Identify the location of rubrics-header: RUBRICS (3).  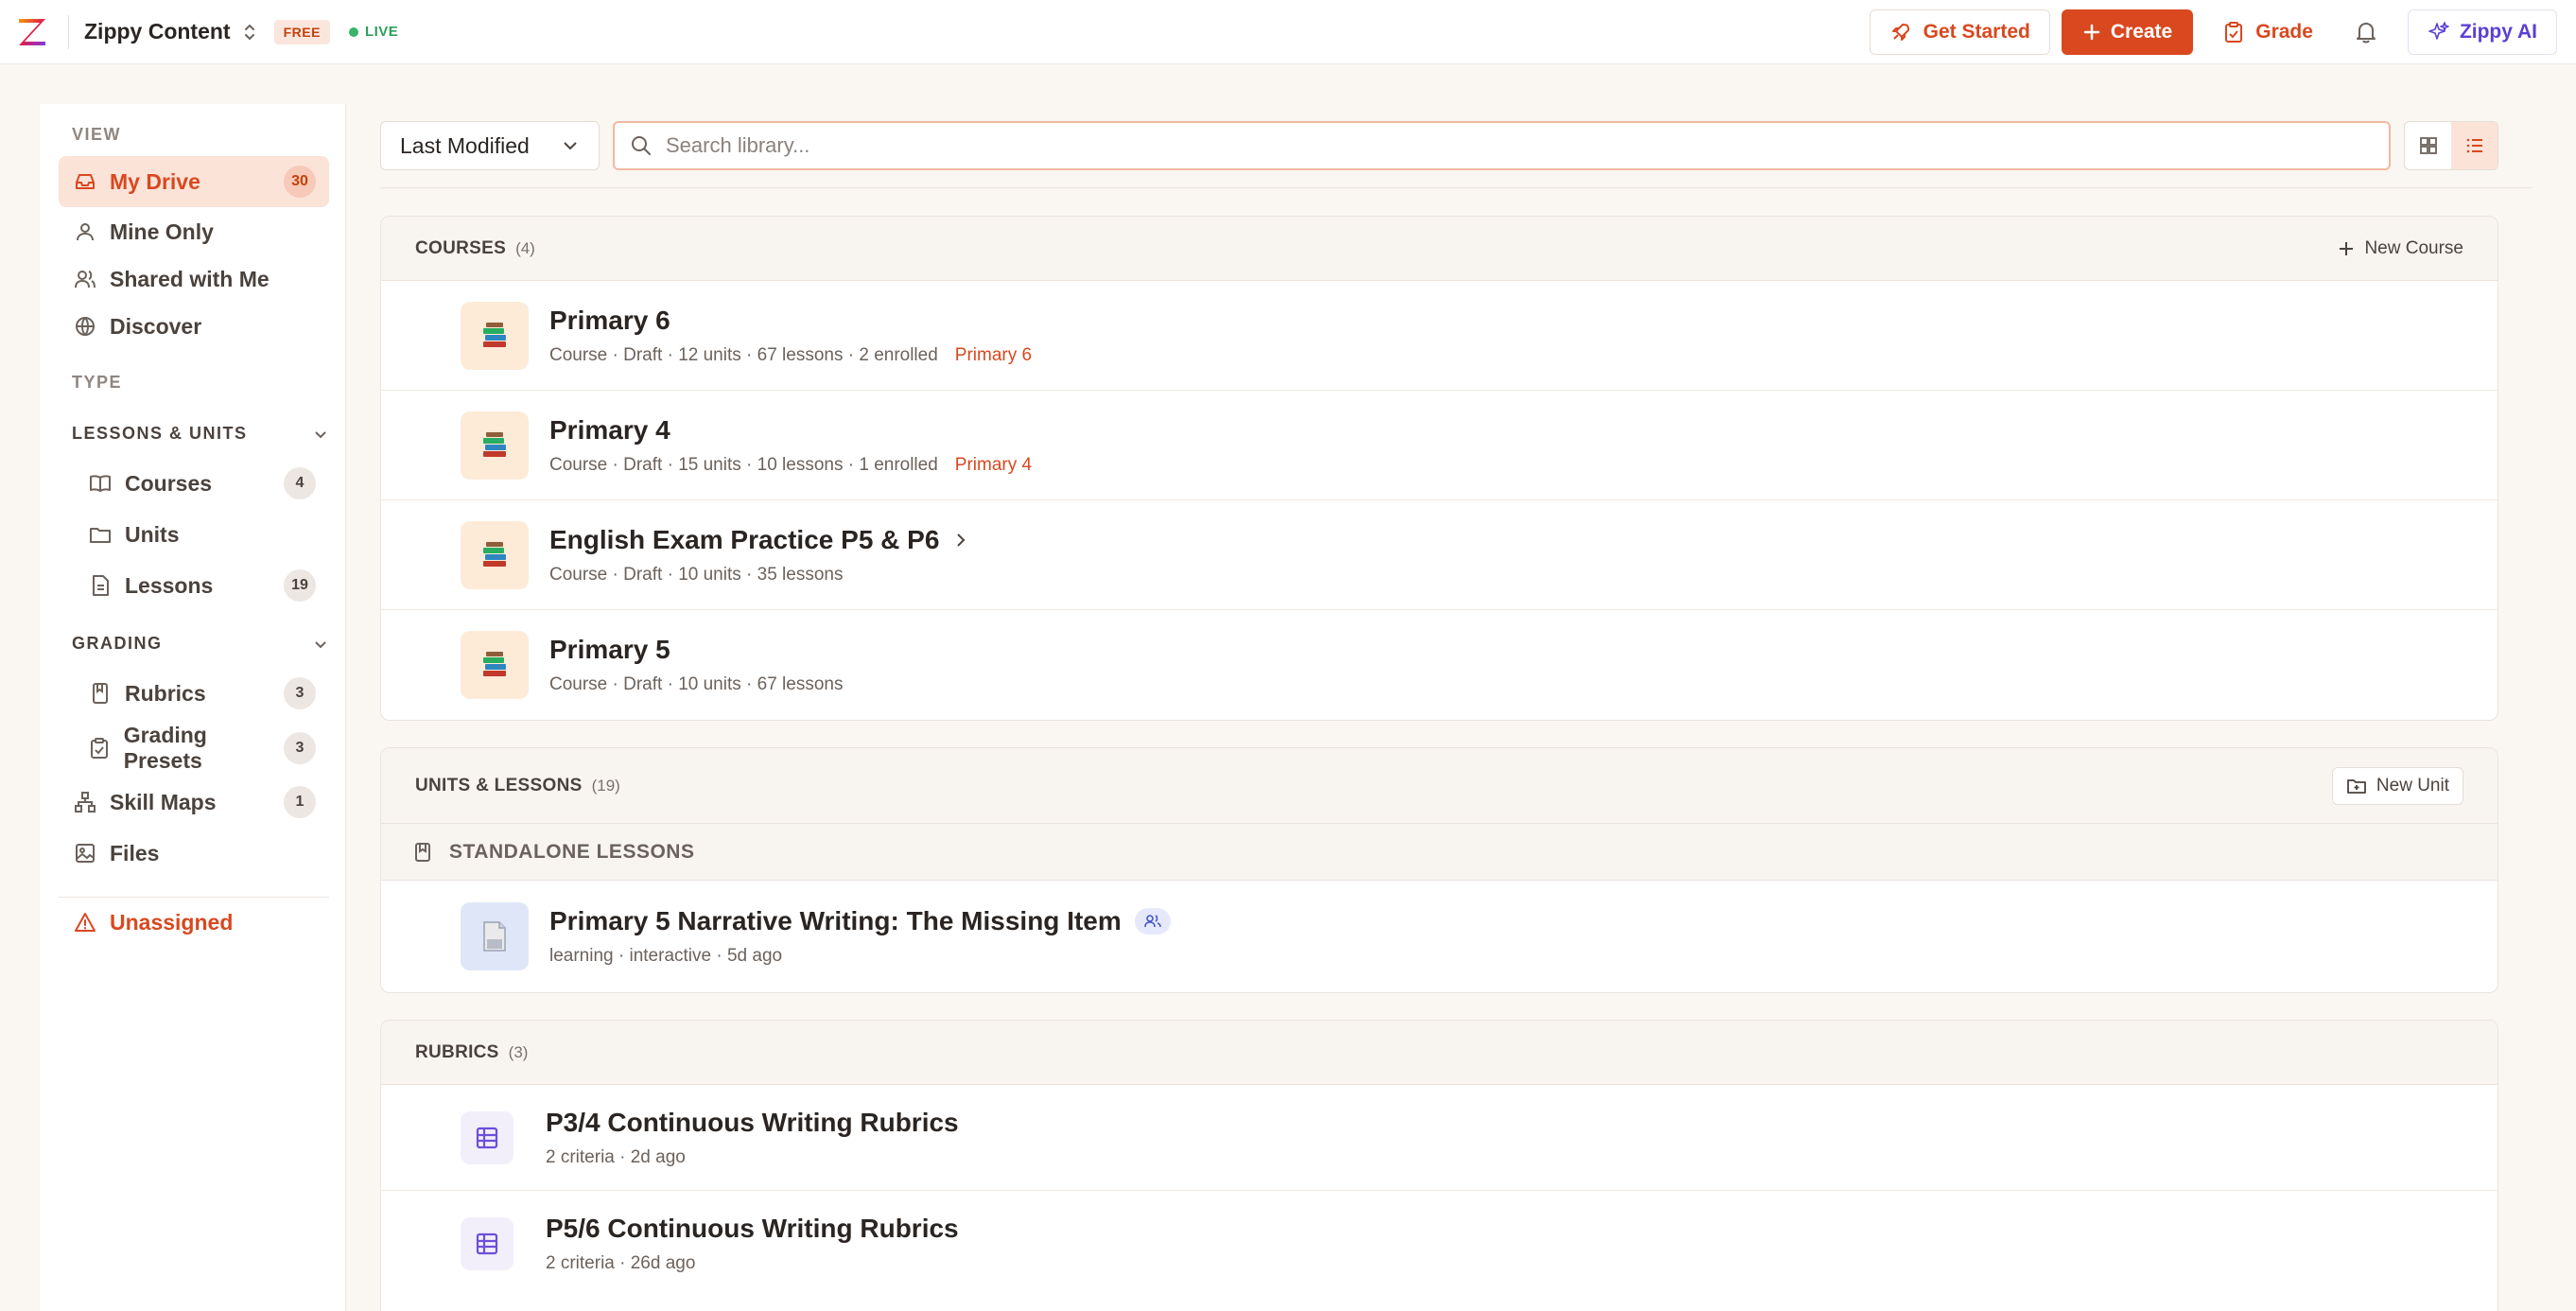
(1439, 1053).